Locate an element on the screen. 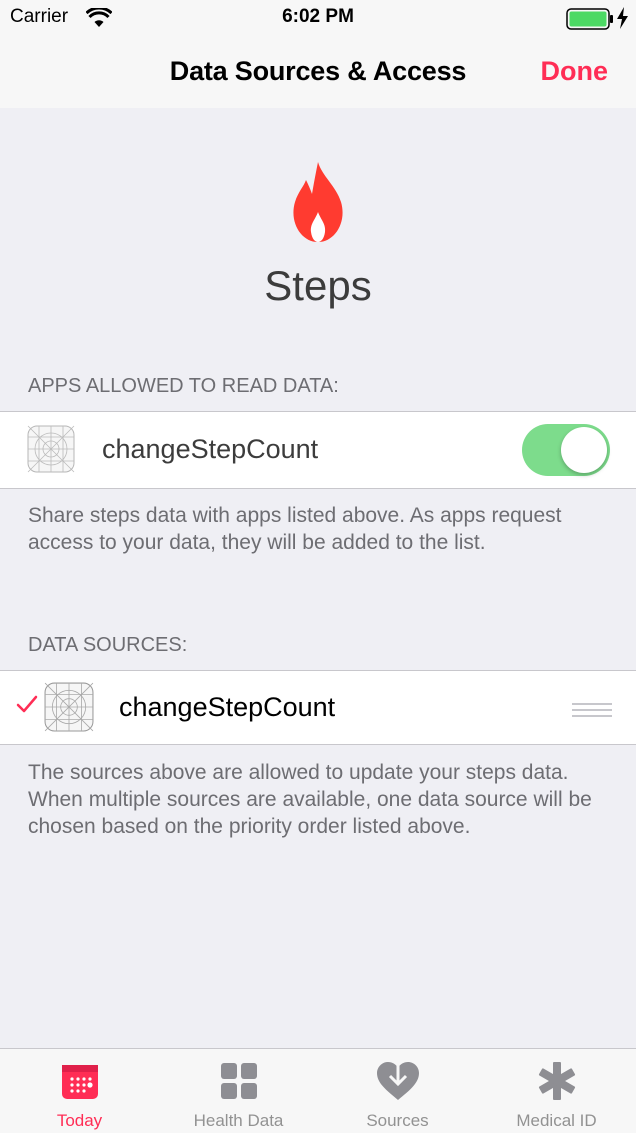  done-button: Done is located at coordinates (575, 71).